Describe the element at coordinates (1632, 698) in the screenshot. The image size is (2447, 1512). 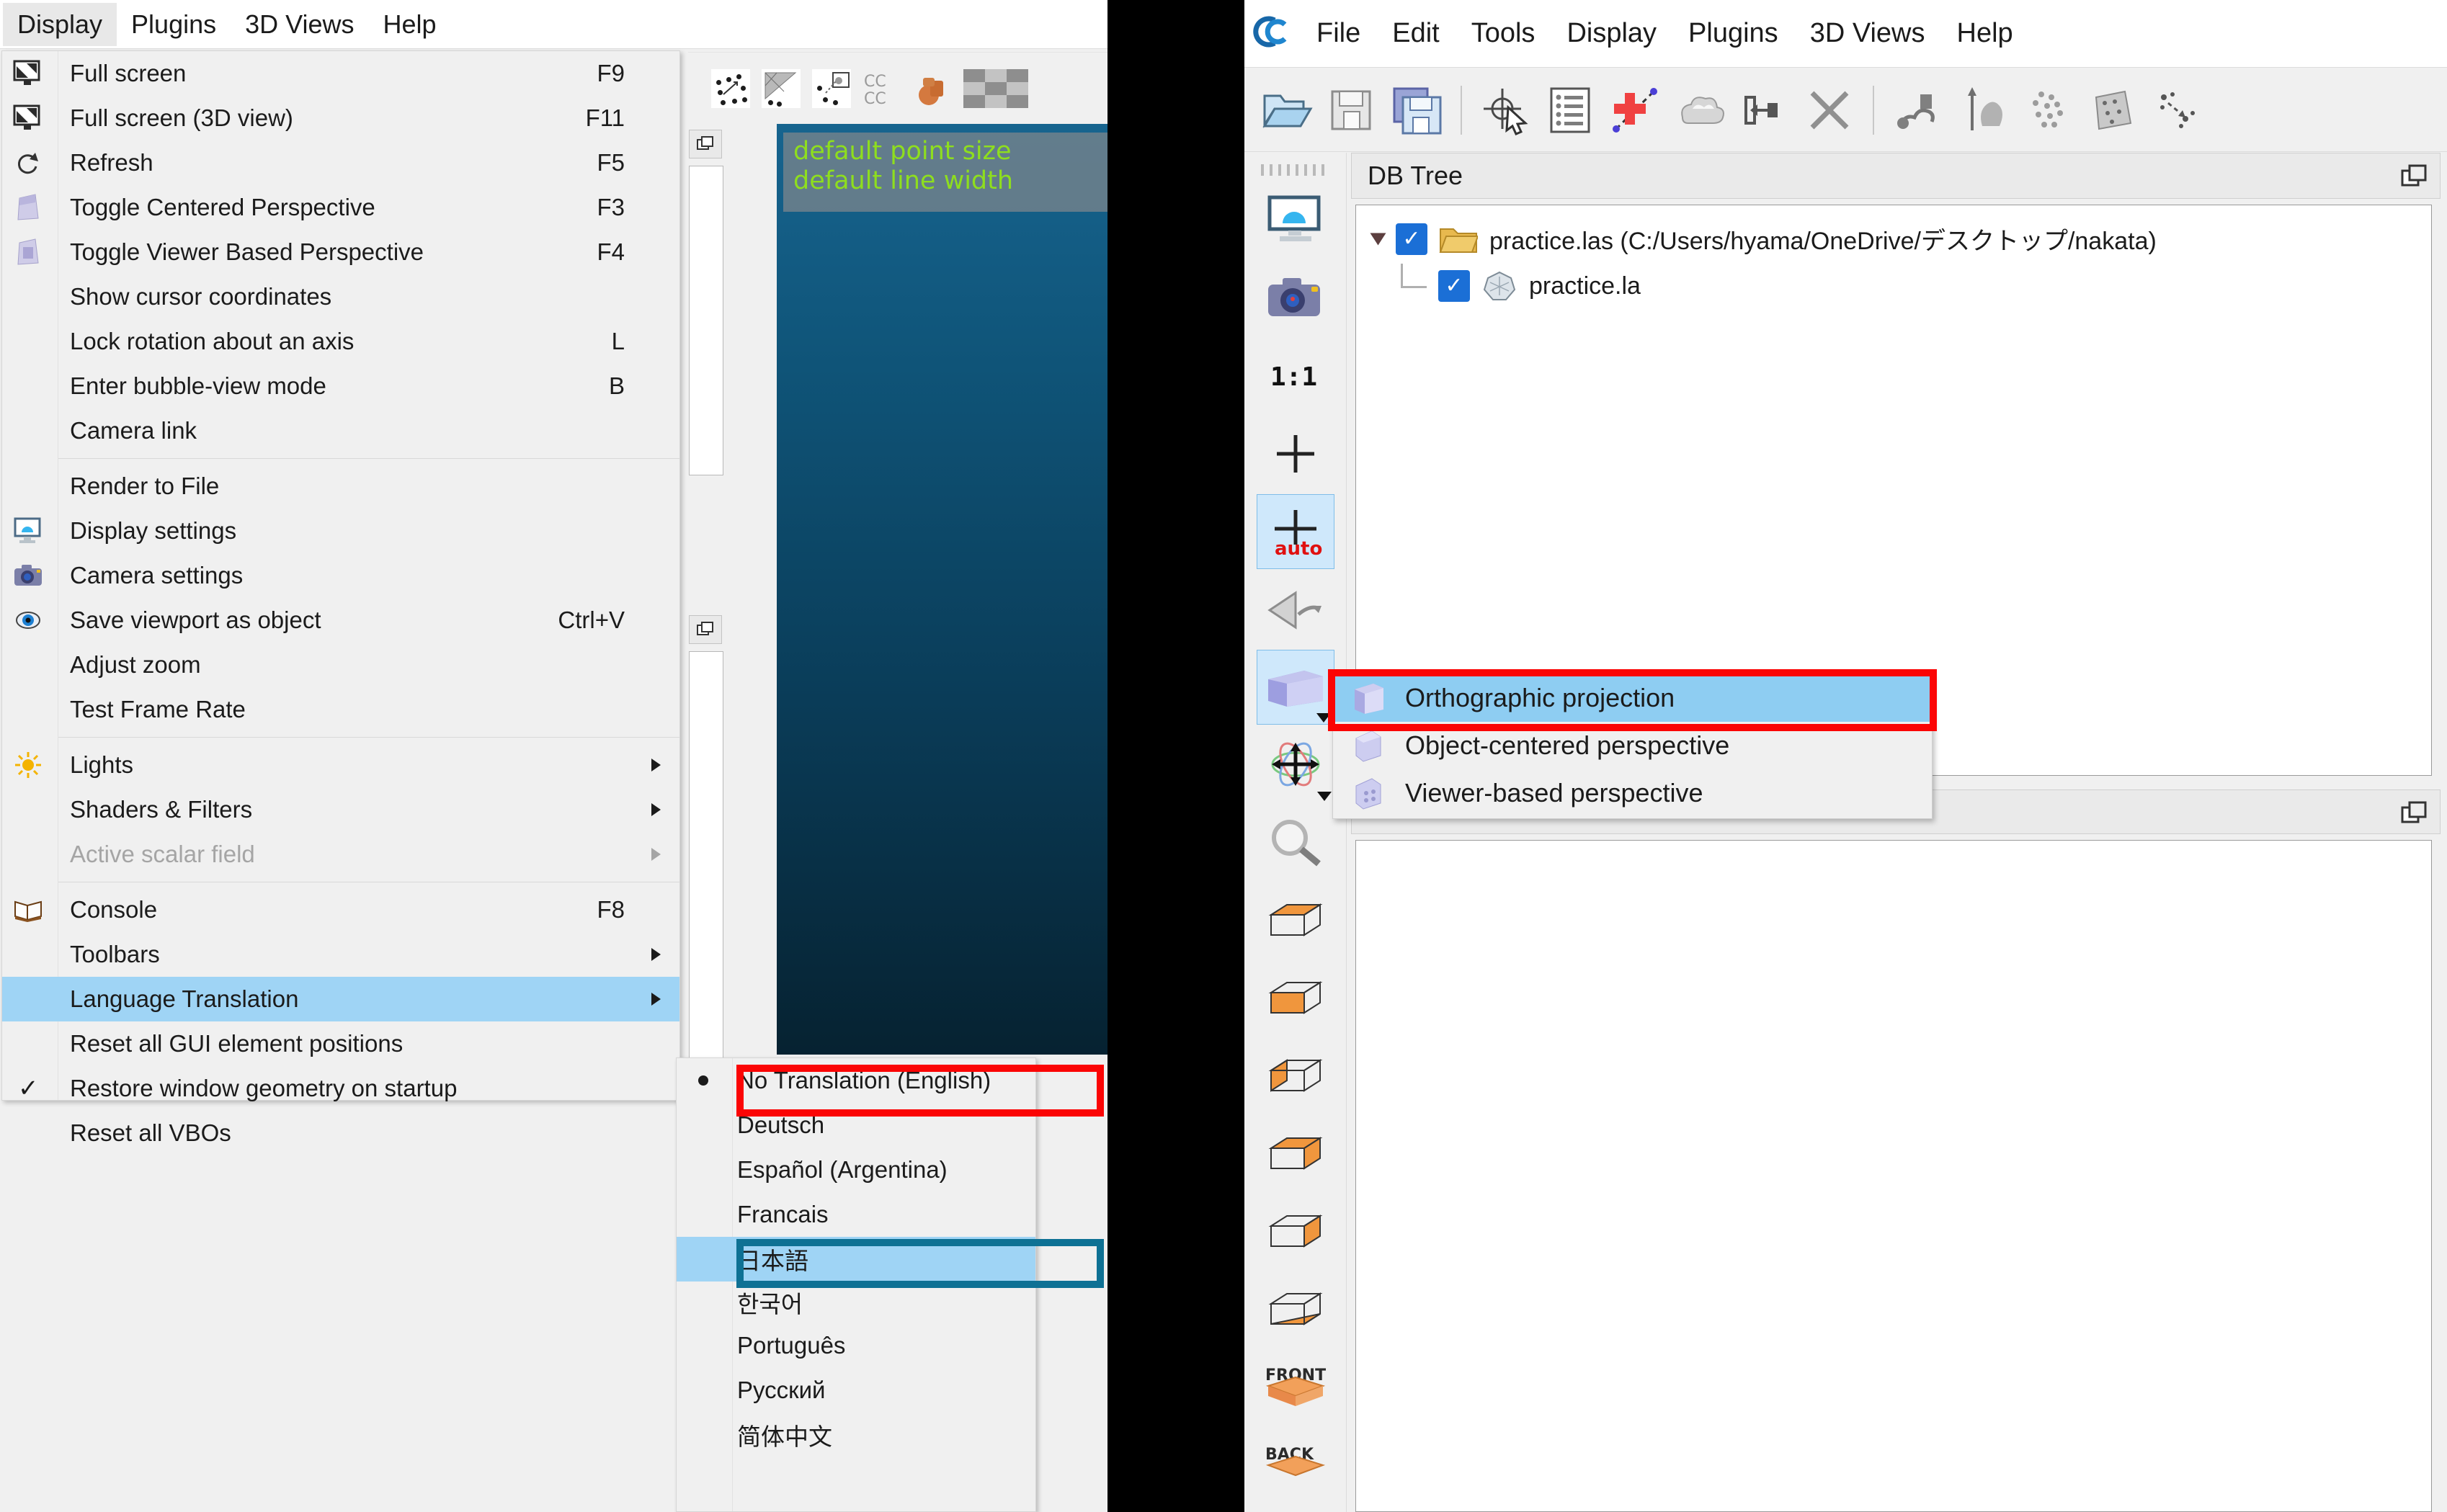
I see `projection-item-orthographic: Orthographic projection` at that location.